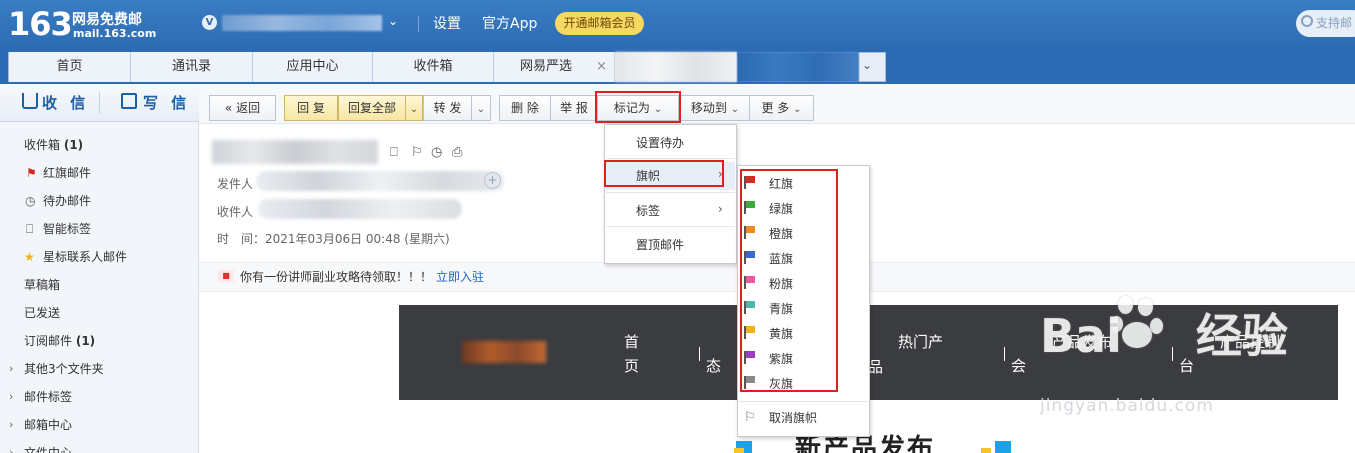 This screenshot has width=1355, height=453. I want to click on reply-all-button: 回复全部, so click(372, 108).